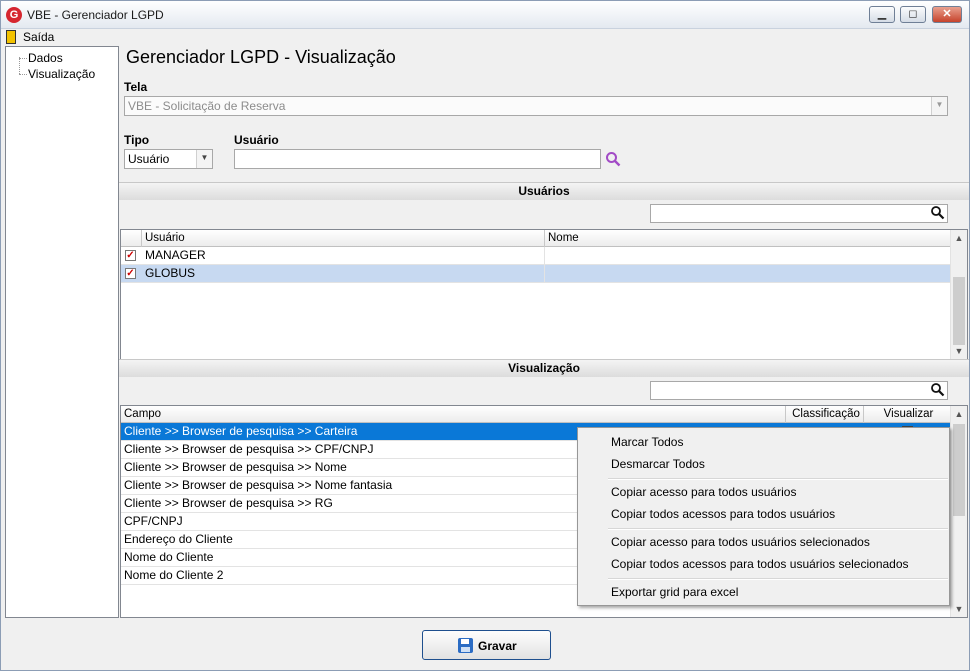  I want to click on visualizacao-grid-header: Campo Classificação Visualizar, so click(536, 414).